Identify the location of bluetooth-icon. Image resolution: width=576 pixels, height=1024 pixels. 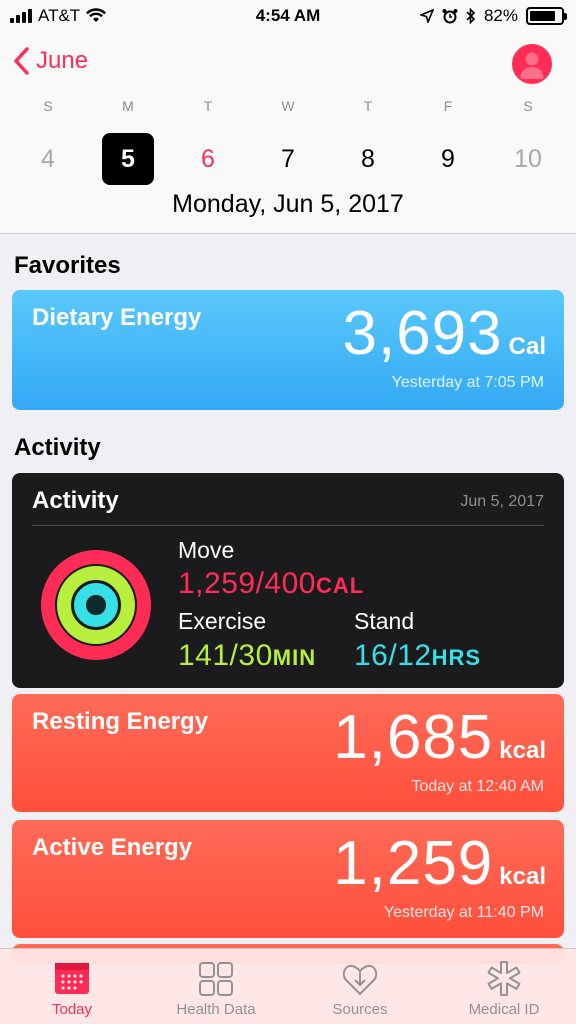
(471, 16).